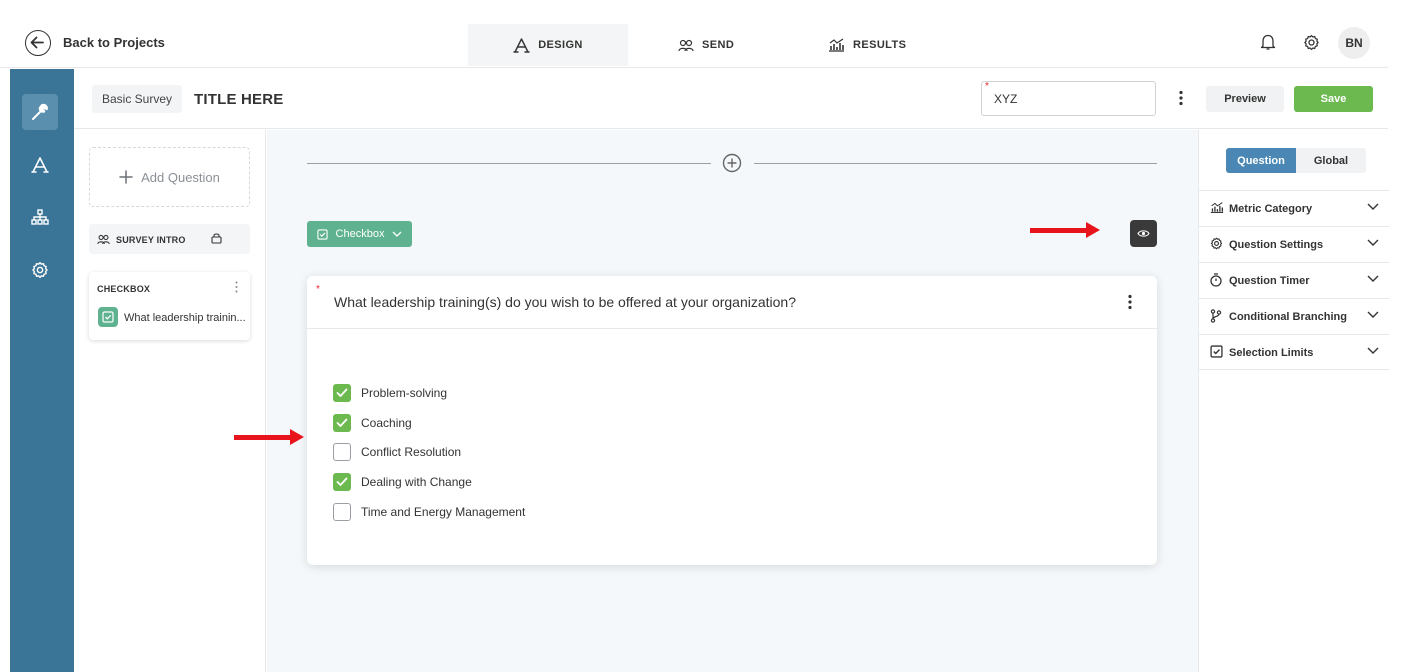  Describe the element at coordinates (404, 393) in the screenshot. I see `option-label: Problem-solving` at that location.